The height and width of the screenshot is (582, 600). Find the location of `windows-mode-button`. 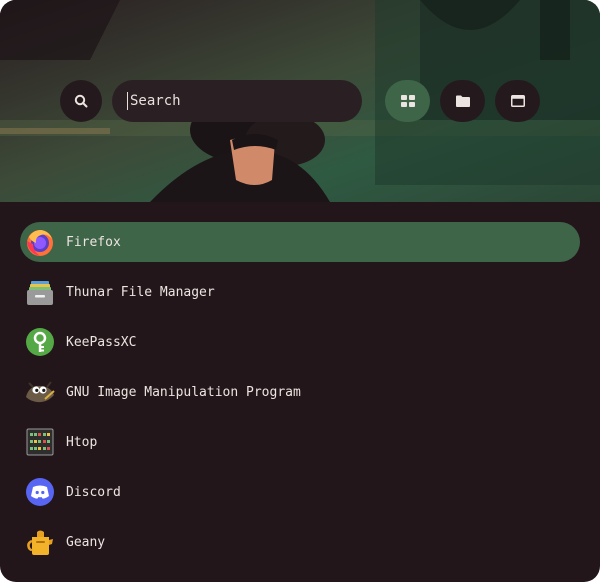

windows-mode-button is located at coordinates (517, 101).